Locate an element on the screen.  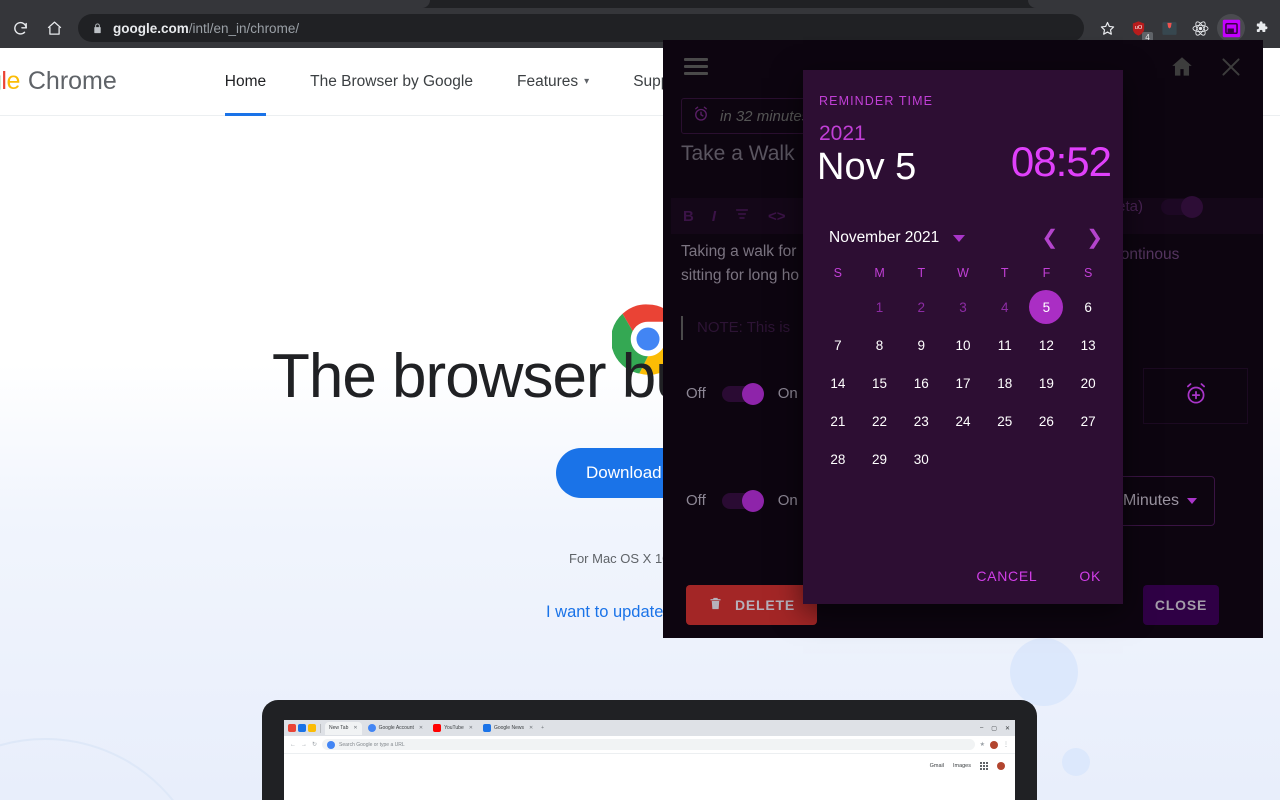
picker-section-label: REMINDER TIME is located at coordinates (876, 101).